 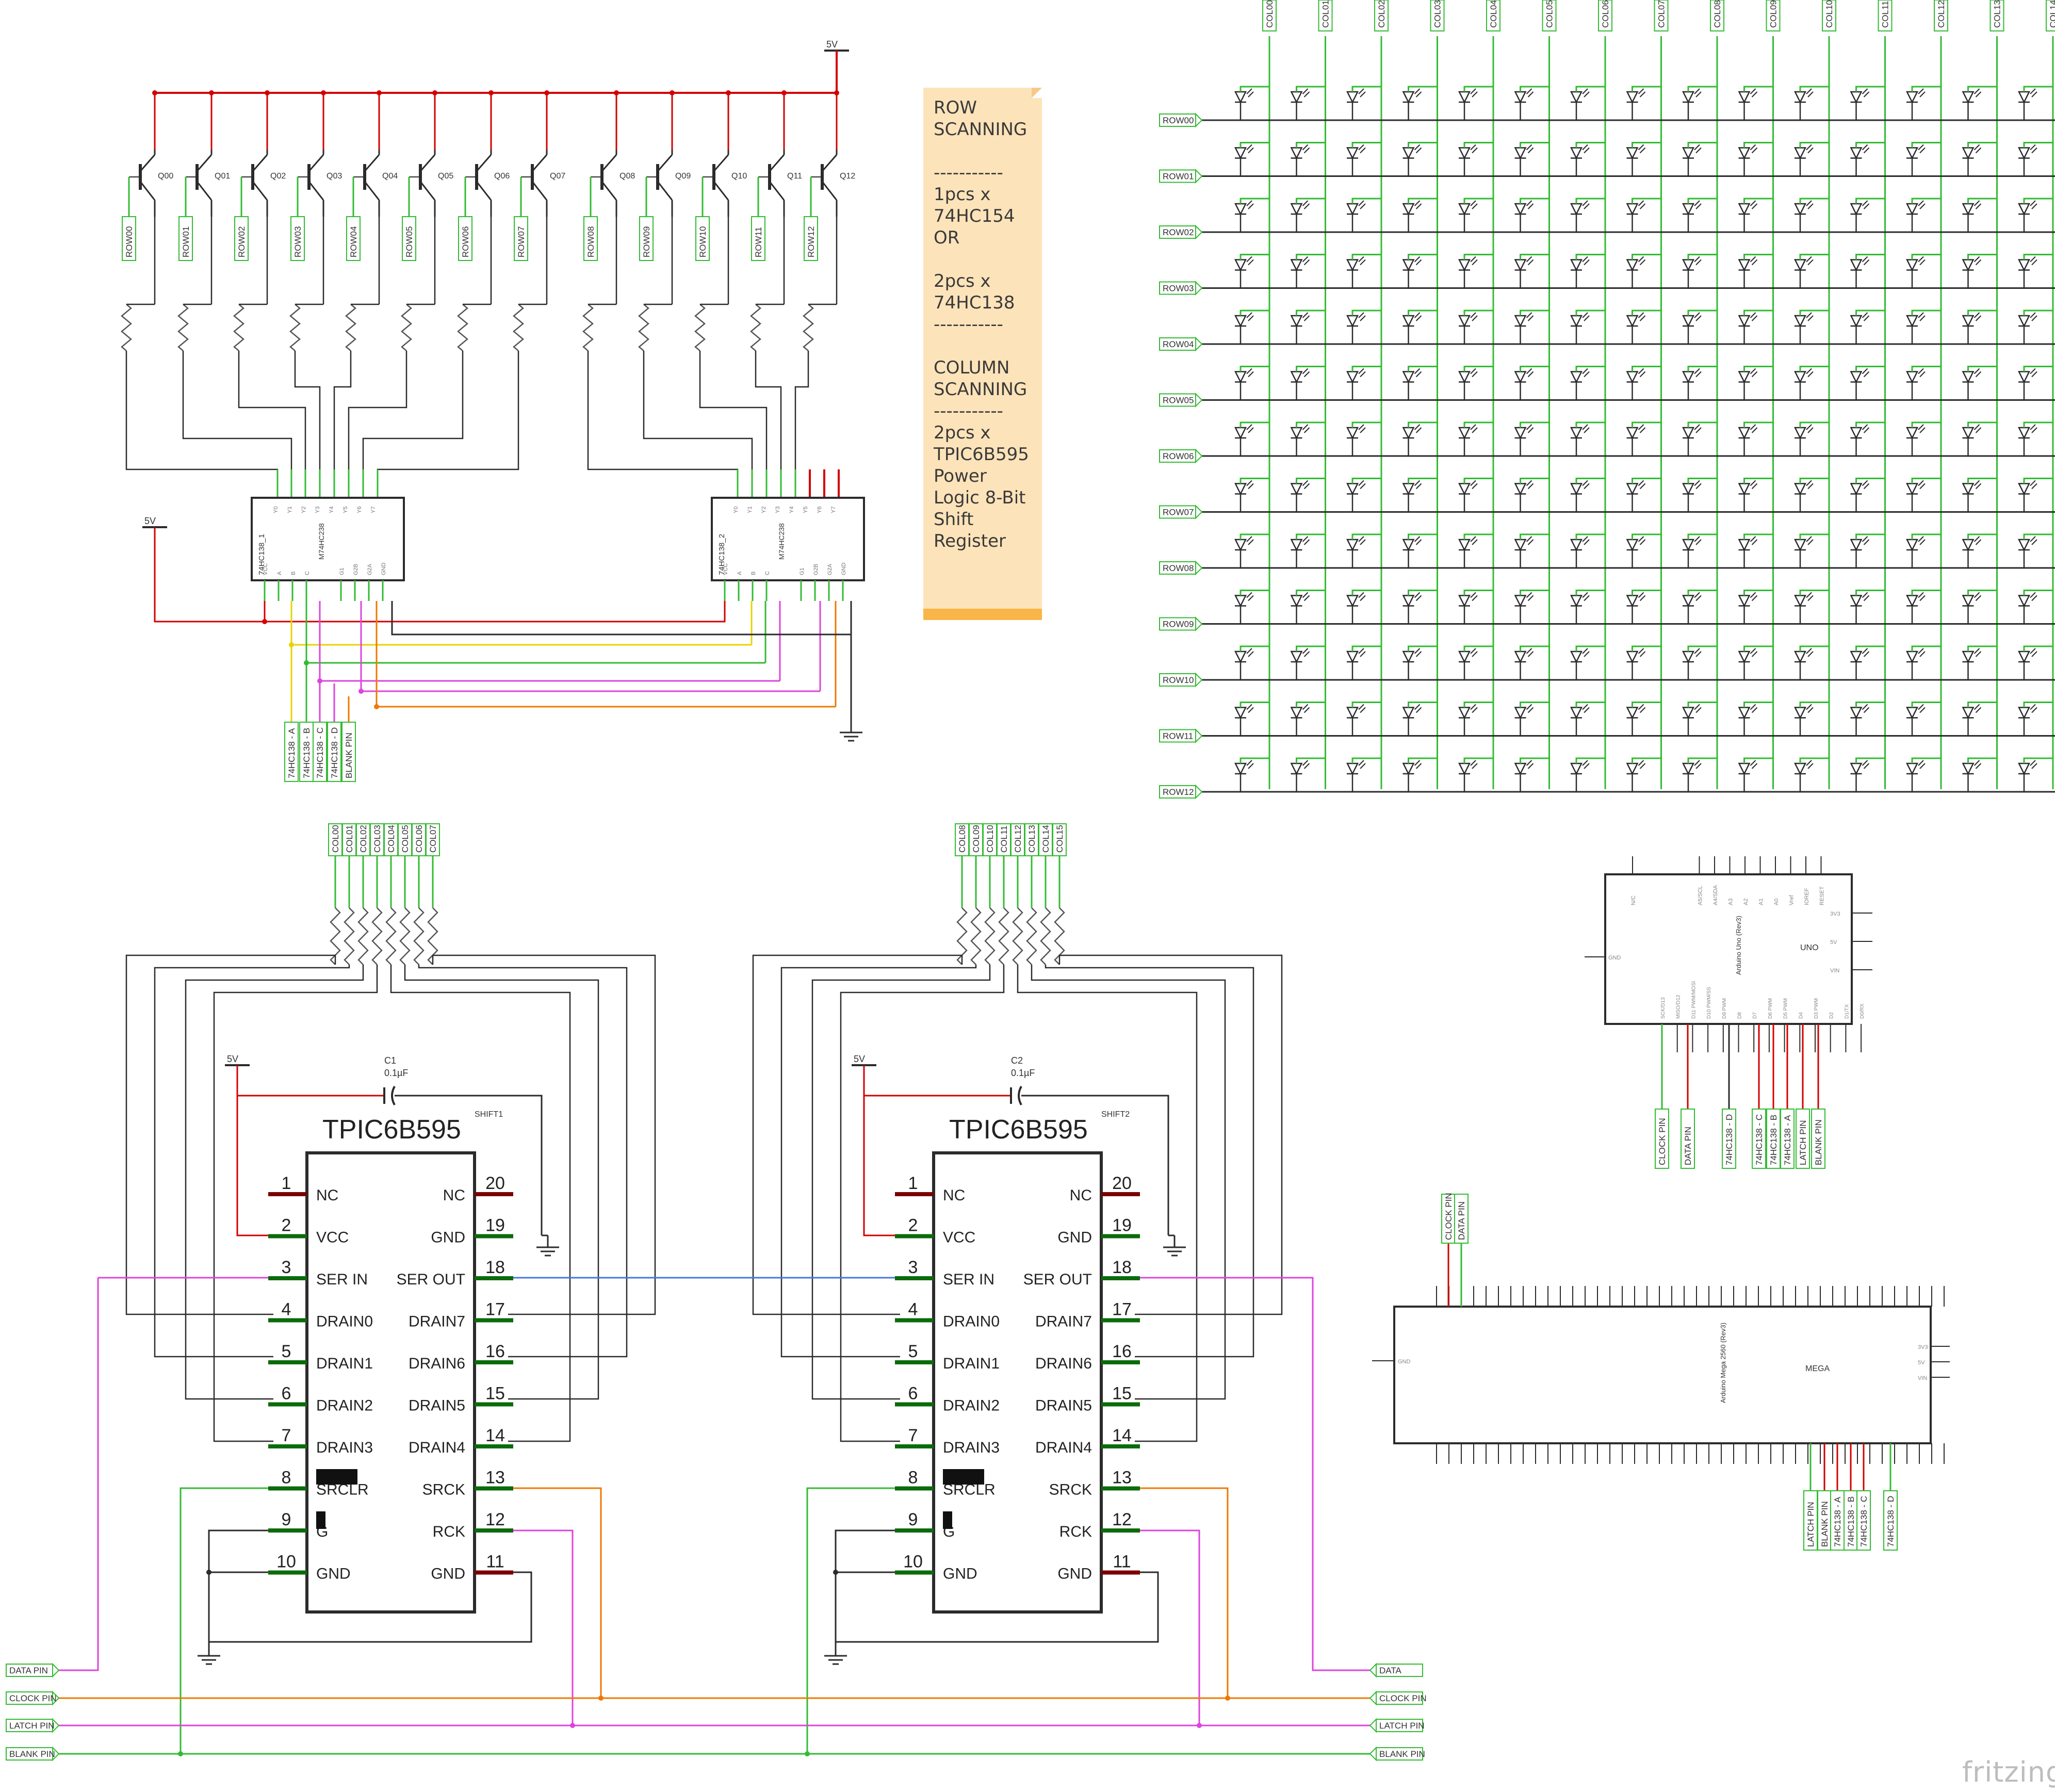 What do you see at coordinates (913, 1435) in the screenshot?
I see `sr-pin-number: 7` at bounding box center [913, 1435].